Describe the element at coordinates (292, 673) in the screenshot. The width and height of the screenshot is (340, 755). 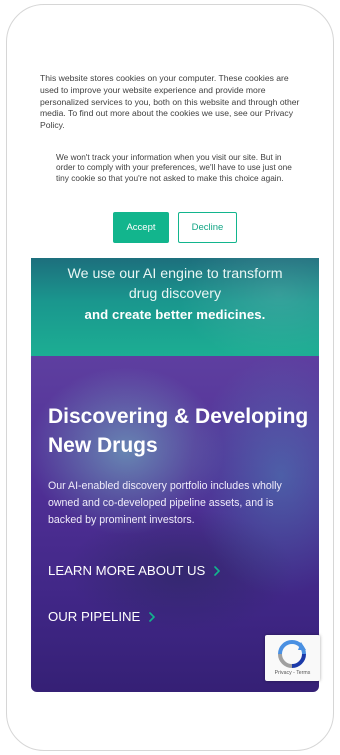
I see `recaptcha-terms: Privacy - Terms` at that location.